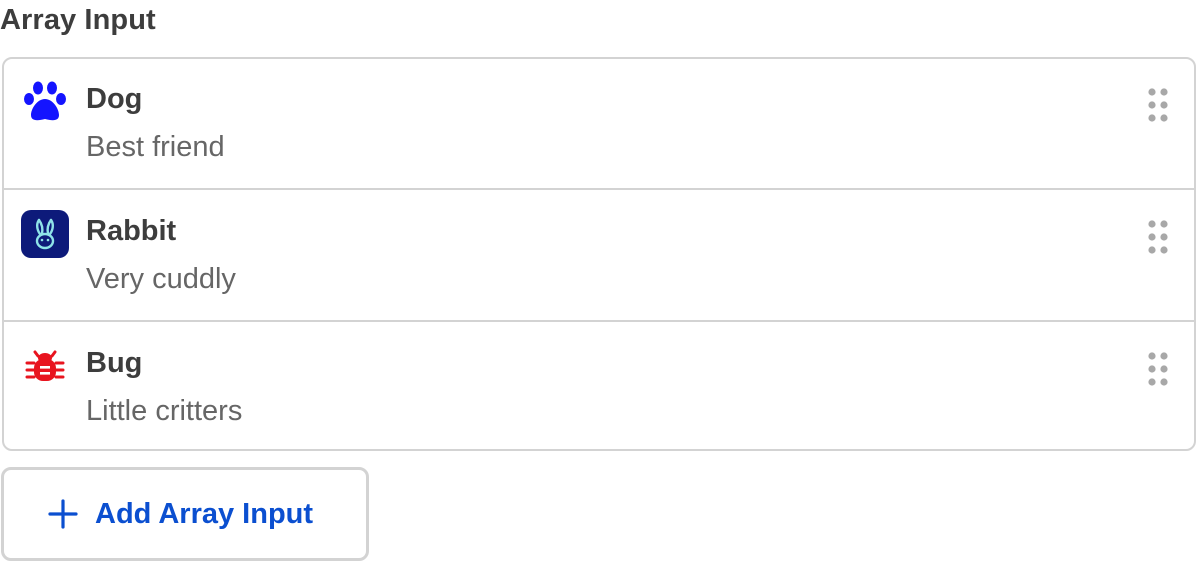 This screenshot has height=562, width=1200. Describe the element at coordinates (114, 363) in the screenshot. I see `item-title: Bug` at that location.